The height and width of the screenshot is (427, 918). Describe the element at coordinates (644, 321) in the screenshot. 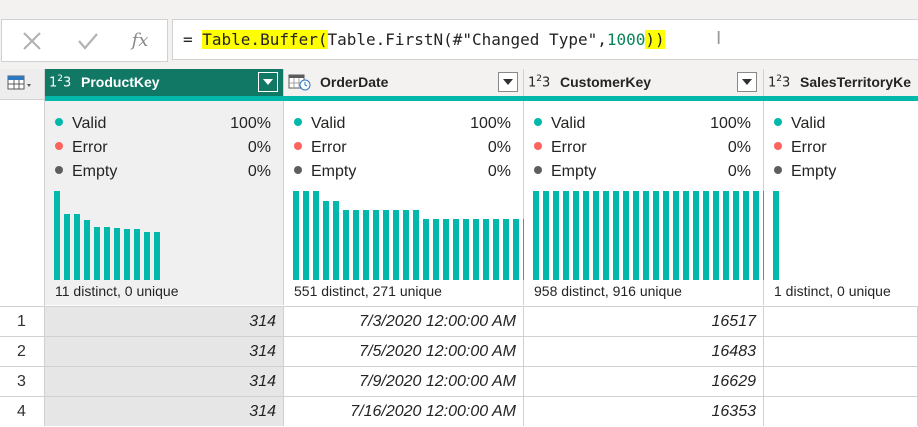

I see `cell-customerkey: 16517` at that location.